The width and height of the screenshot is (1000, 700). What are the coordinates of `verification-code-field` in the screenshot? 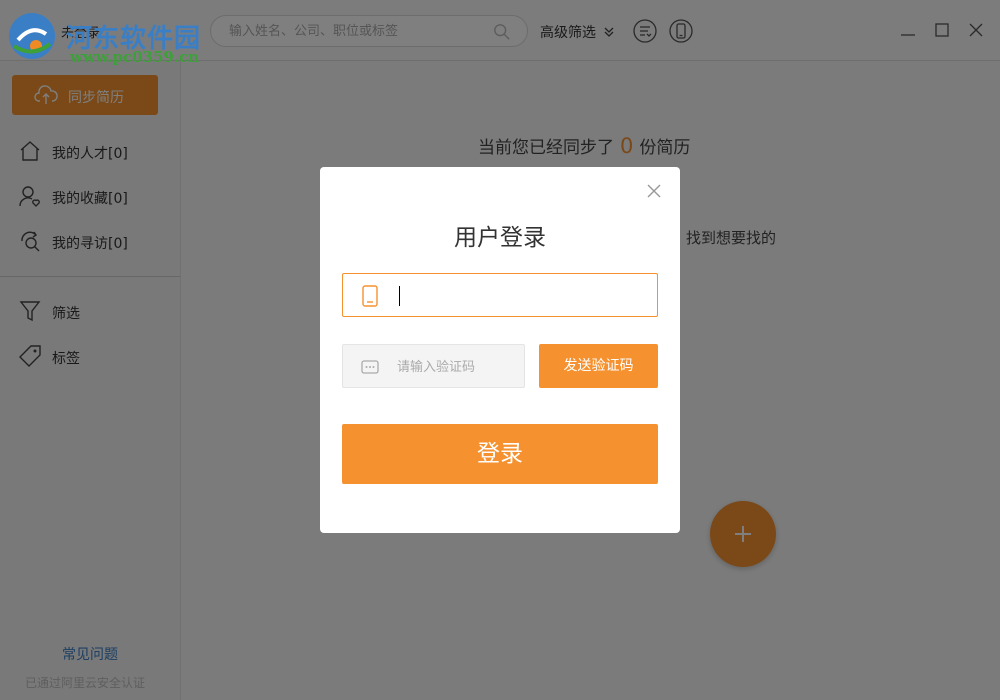 It's located at (433, 366).